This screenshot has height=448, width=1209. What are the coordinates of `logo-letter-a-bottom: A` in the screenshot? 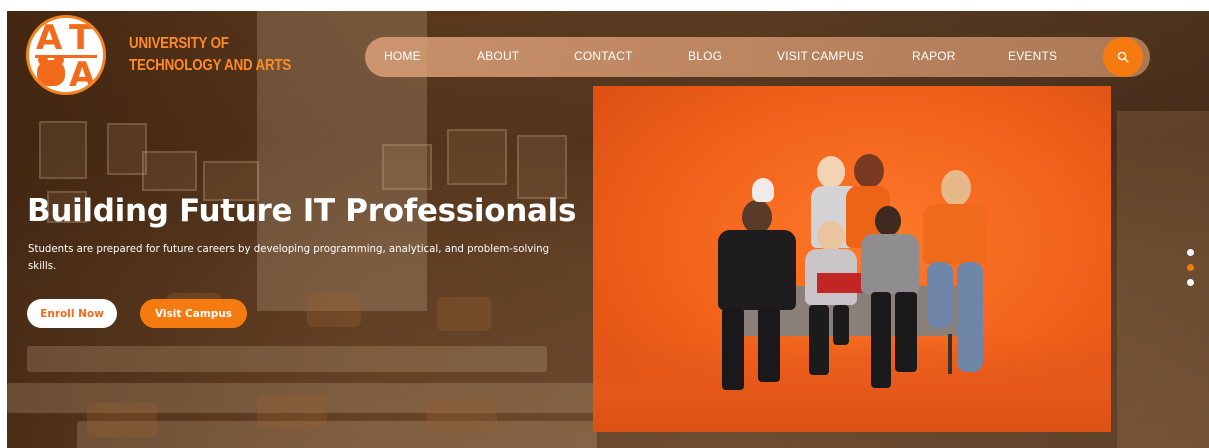 It's located at (82, 75).